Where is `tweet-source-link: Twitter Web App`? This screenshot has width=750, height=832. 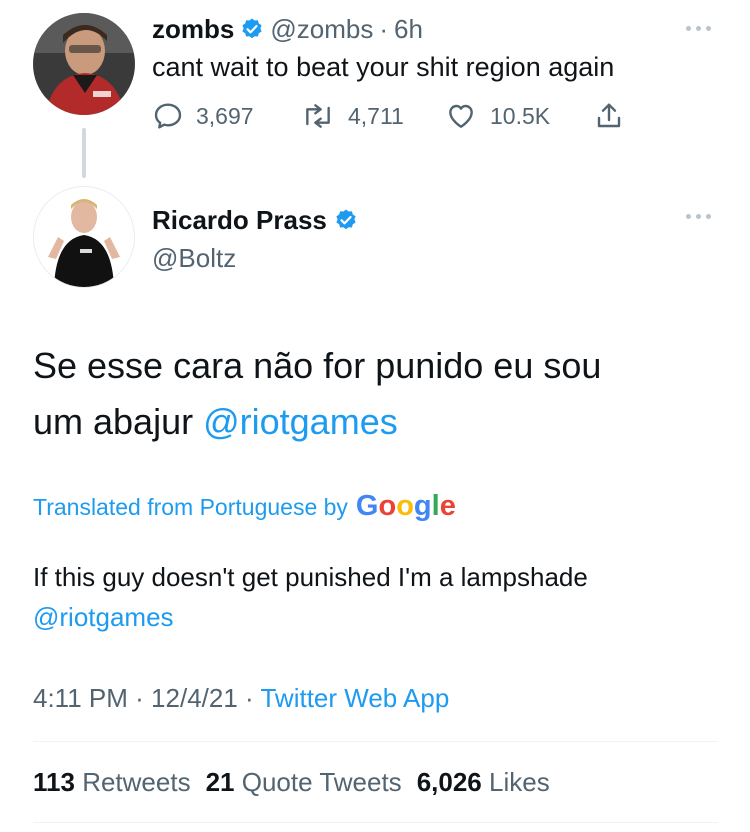
tweet-source-link: Twitter Web App is located at coordinates (354, 698).